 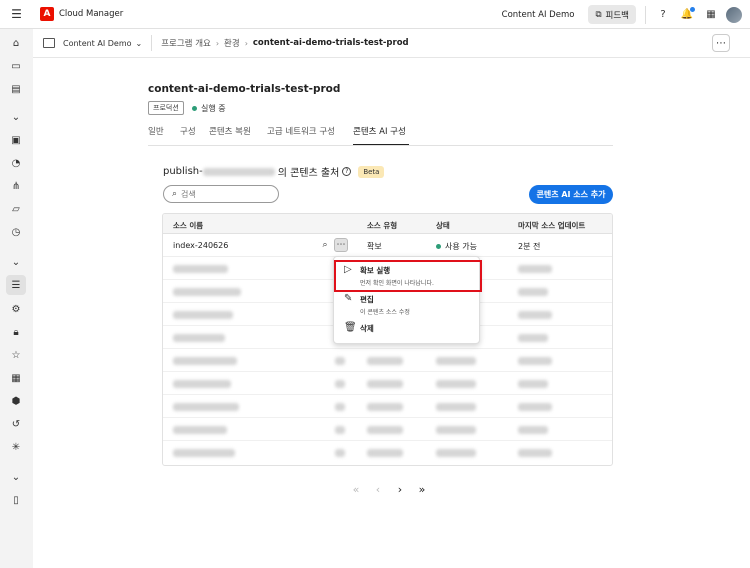 I want to click on col-last-update: 마지막 소스 업데이트, so click(x=551, y=225).